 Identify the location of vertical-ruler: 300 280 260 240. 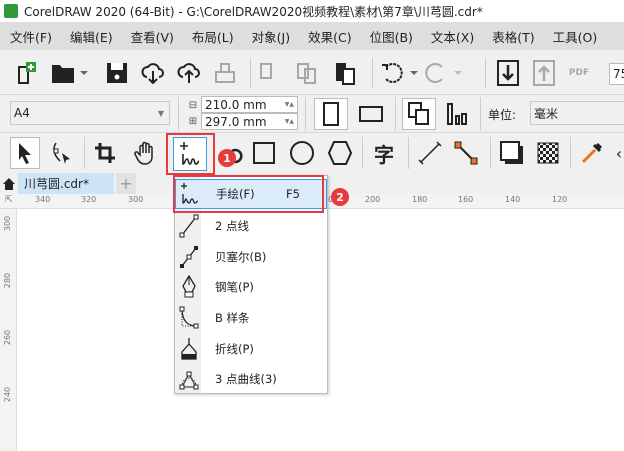
(8, 330).